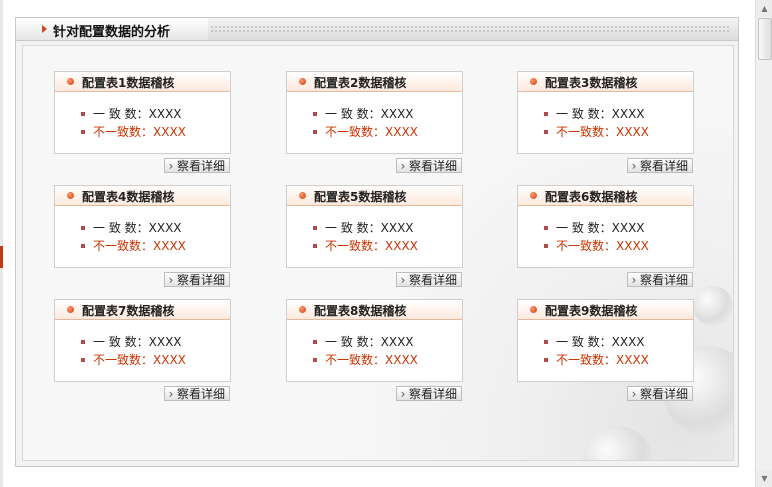  Describe the element at coordinates (1, 257) in the screenshot. I see `left-edge-marker` at that location.